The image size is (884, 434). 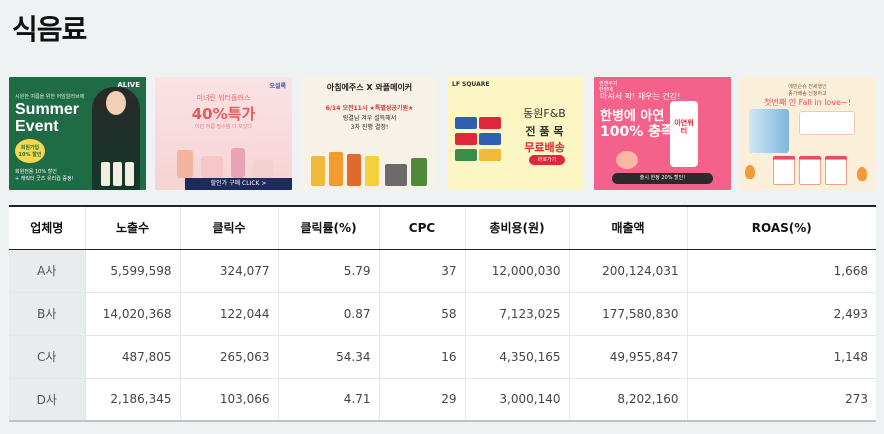 I want to click on table-cell: 4.71, so click(x=329, y=400).